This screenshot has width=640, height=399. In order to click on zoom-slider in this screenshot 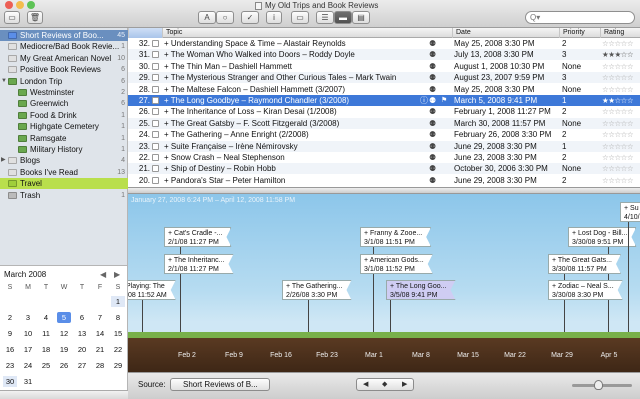, I will do `click(602, 385)`.